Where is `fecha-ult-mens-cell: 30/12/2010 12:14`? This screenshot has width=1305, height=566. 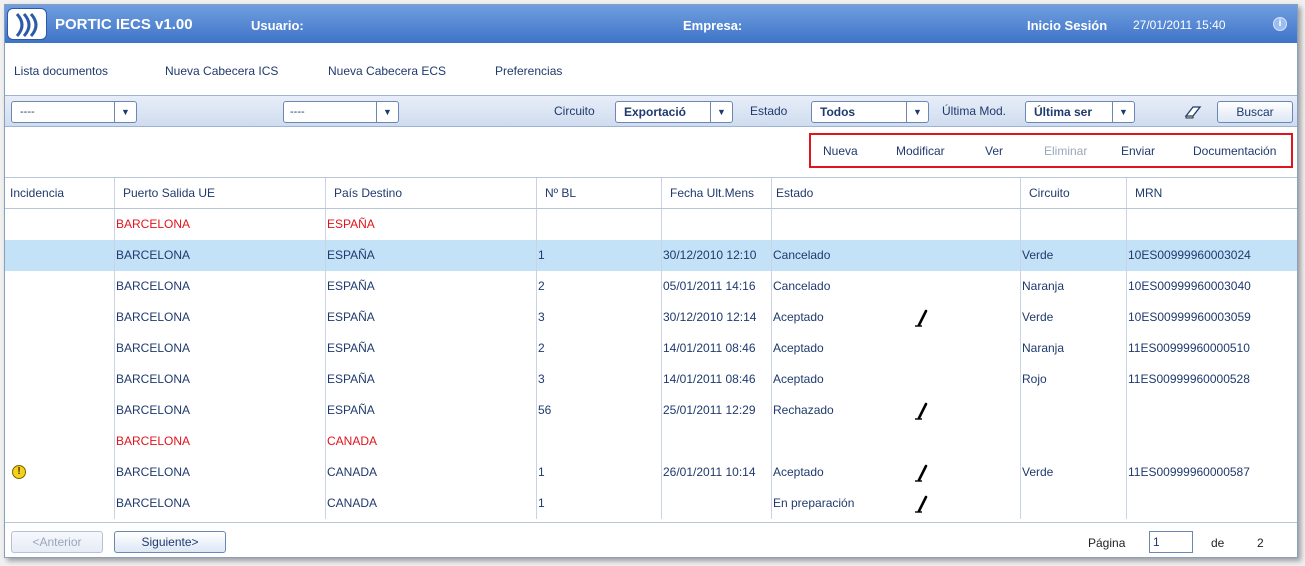
fecha-ult-mens-cell: 30/12/2010 12:14 is located at coordinates (717, 317).